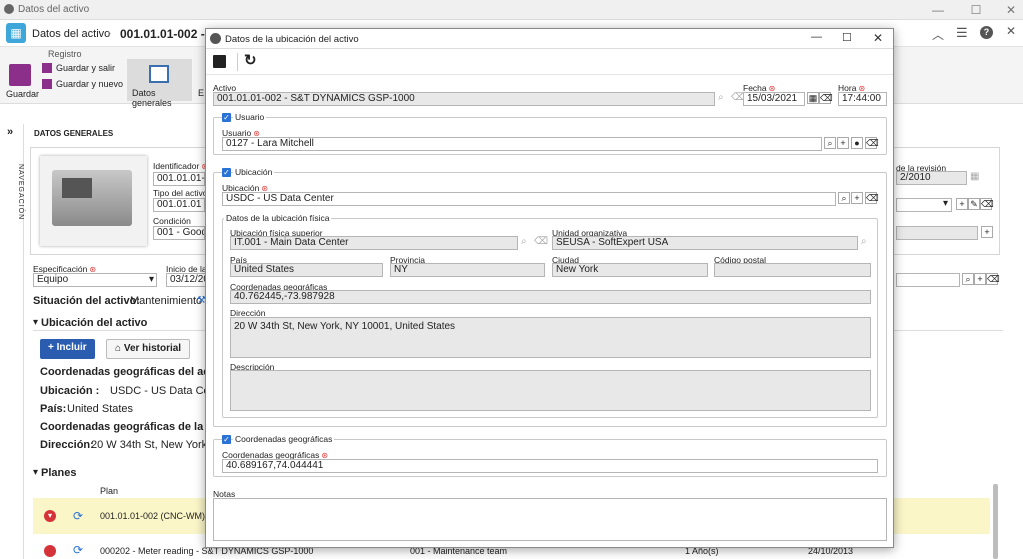 The width and height of the screenshot is (1023, 559). I want to click on ubicacion-checkbox: ✓, so click(226, 172).